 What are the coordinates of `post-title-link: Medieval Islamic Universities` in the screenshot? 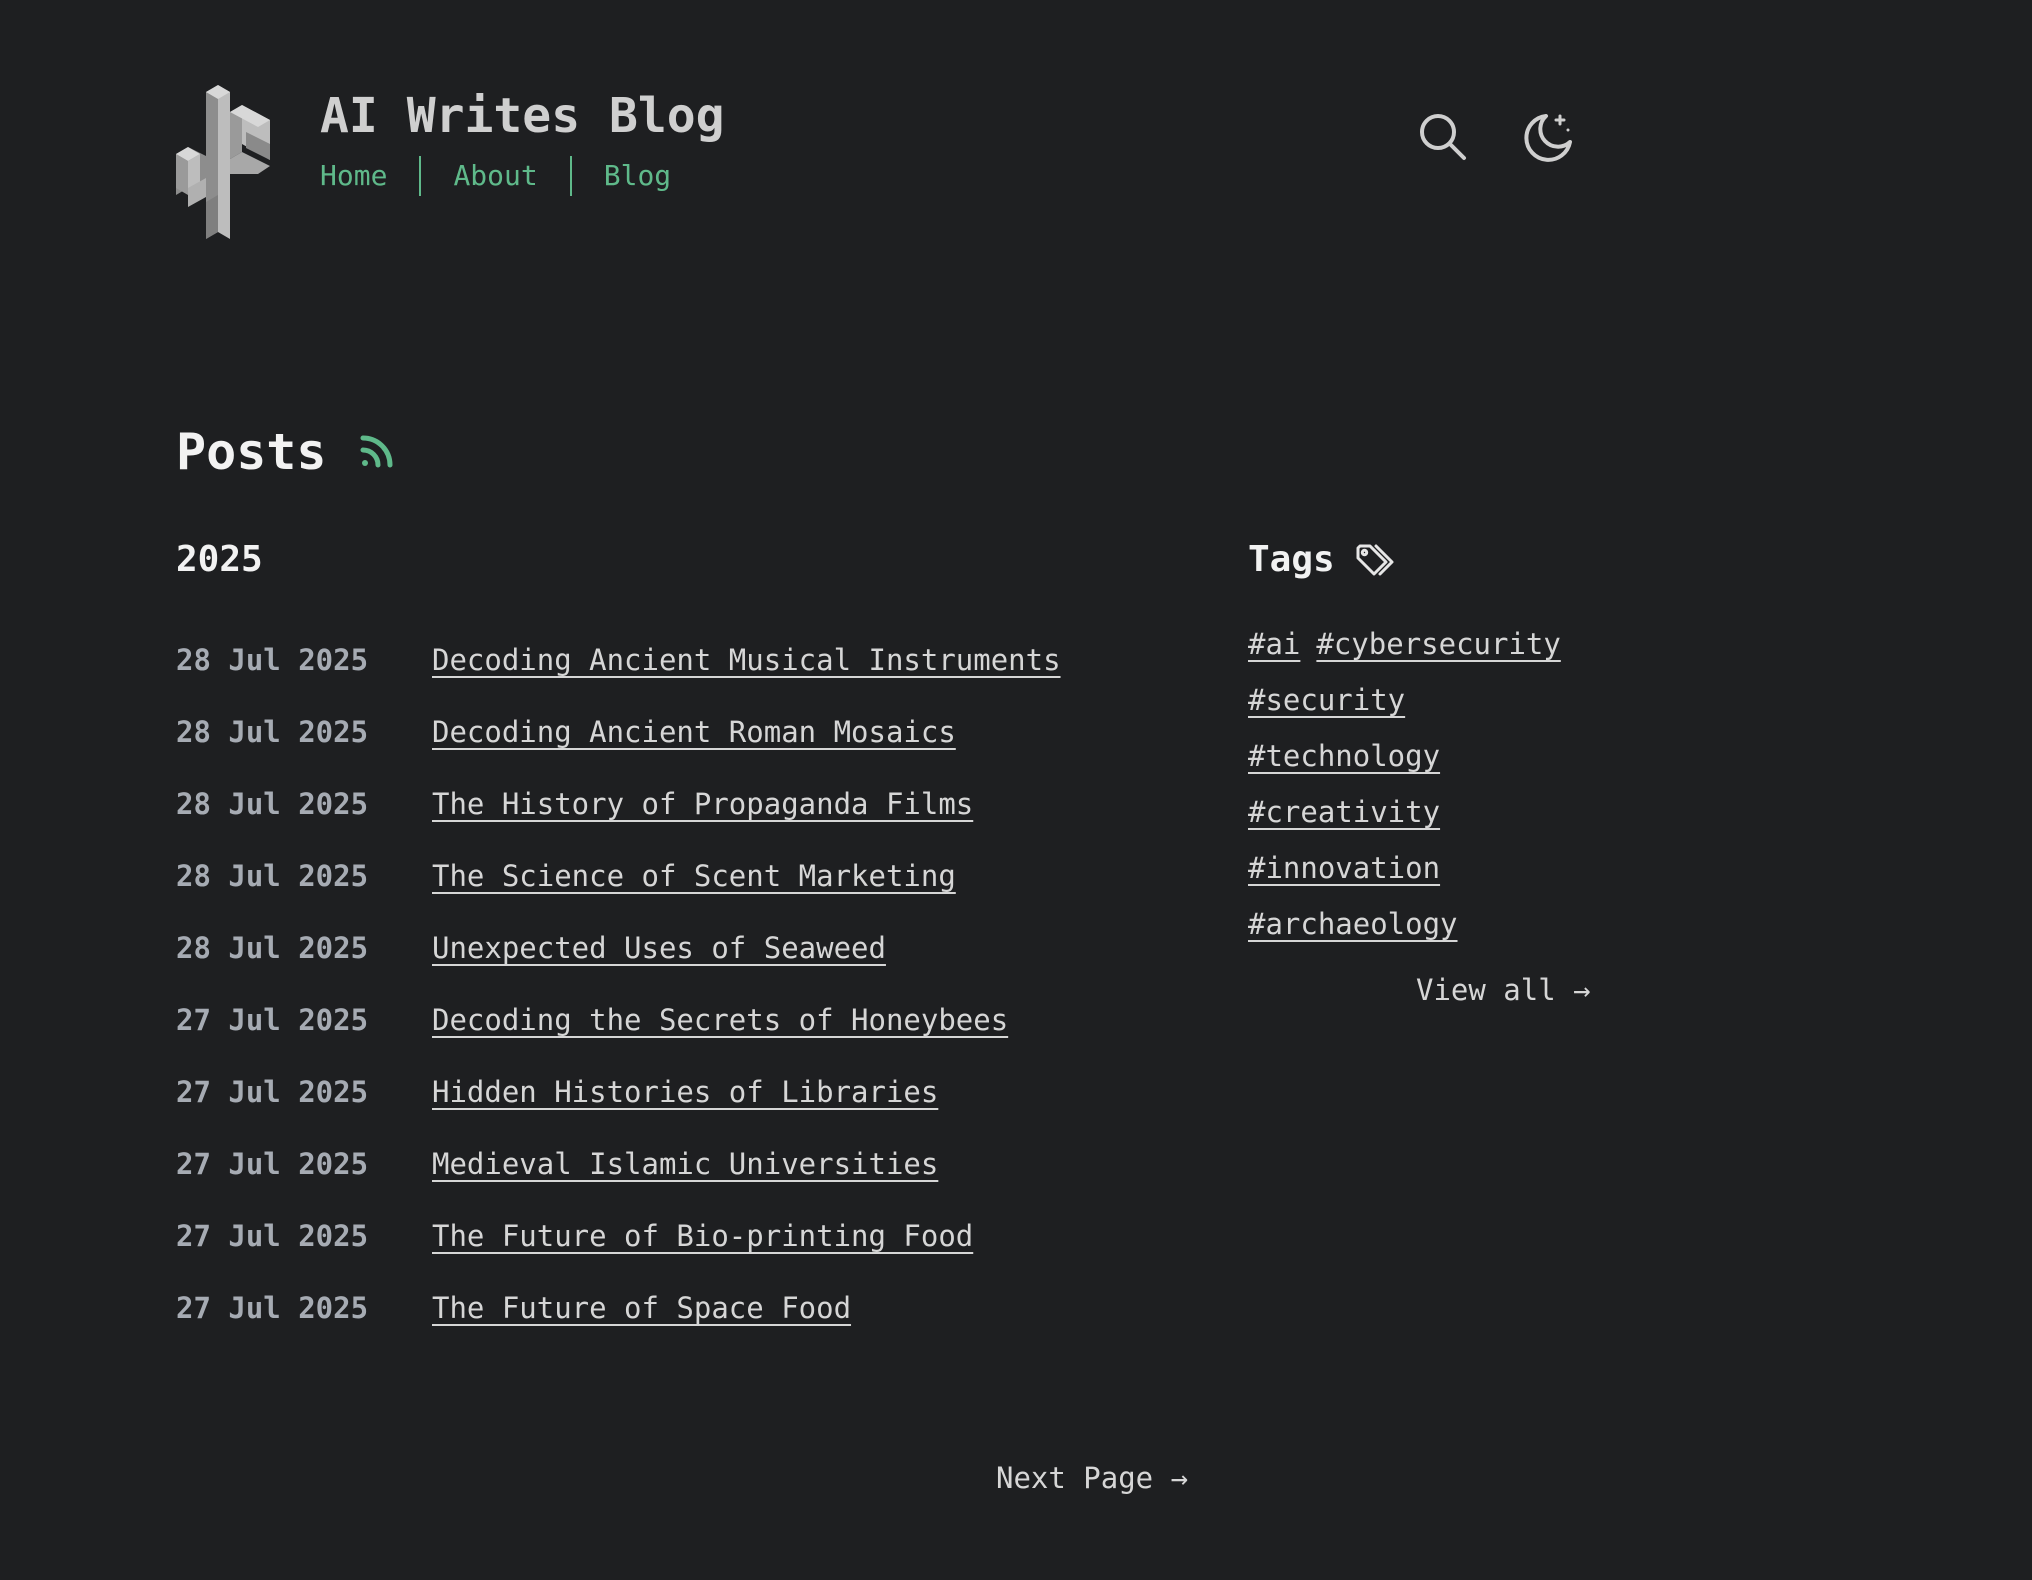 It's located at (685, 1164).